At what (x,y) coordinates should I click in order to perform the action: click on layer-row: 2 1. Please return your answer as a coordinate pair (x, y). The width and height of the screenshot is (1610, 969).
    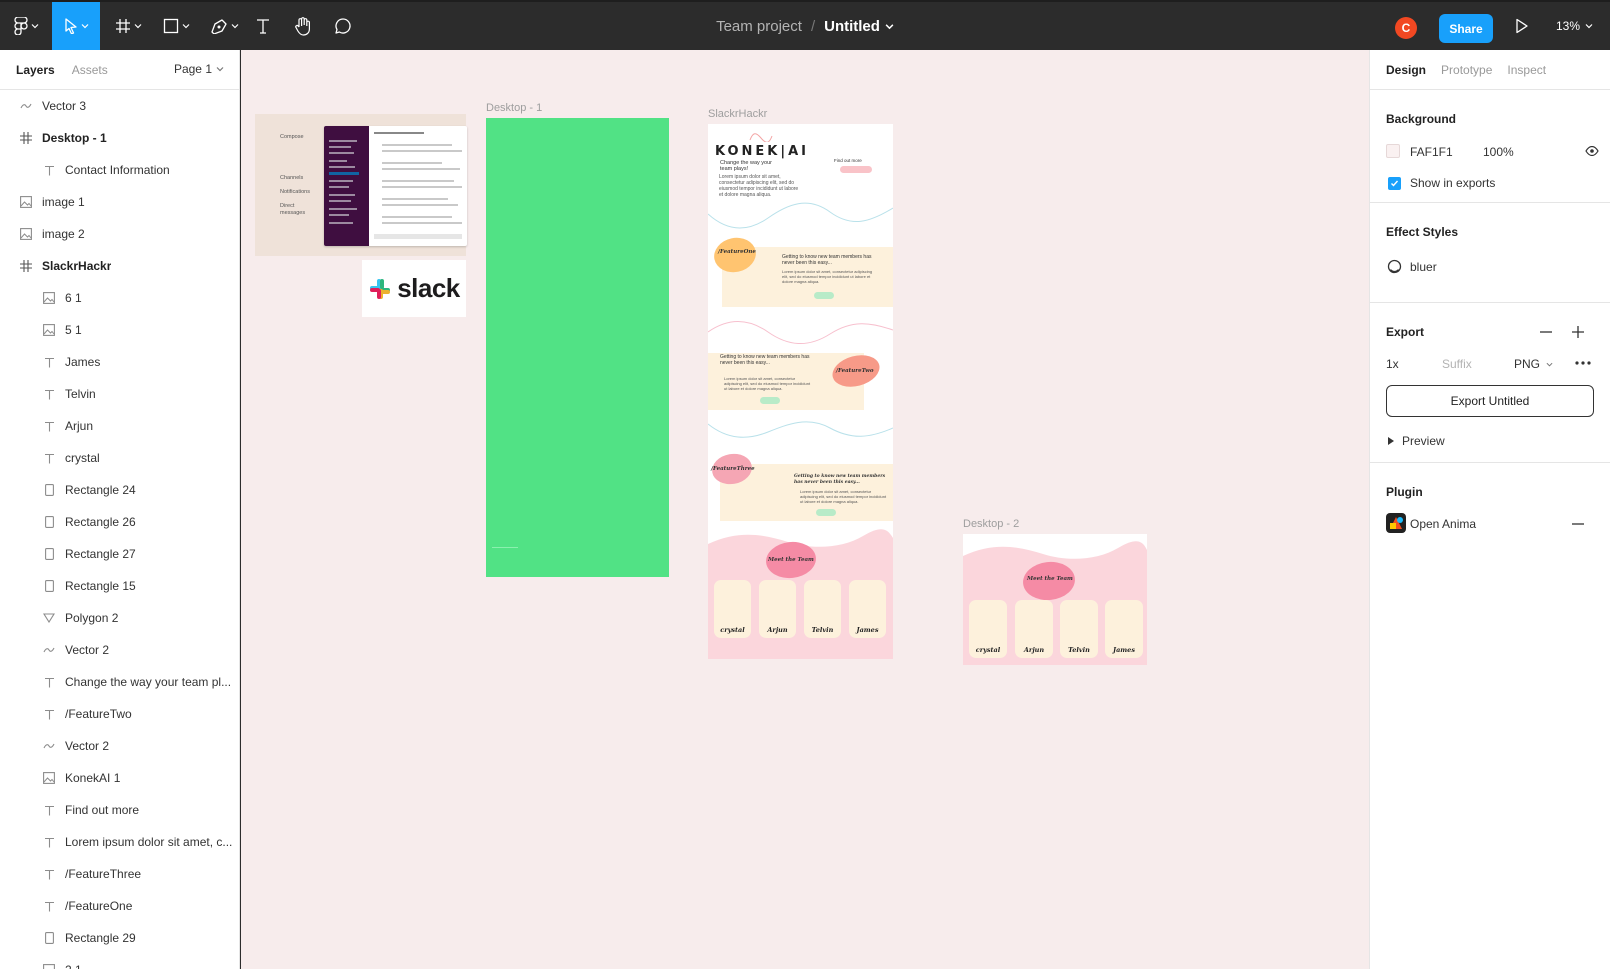
    Looking at the image, I should click on (119, 961).